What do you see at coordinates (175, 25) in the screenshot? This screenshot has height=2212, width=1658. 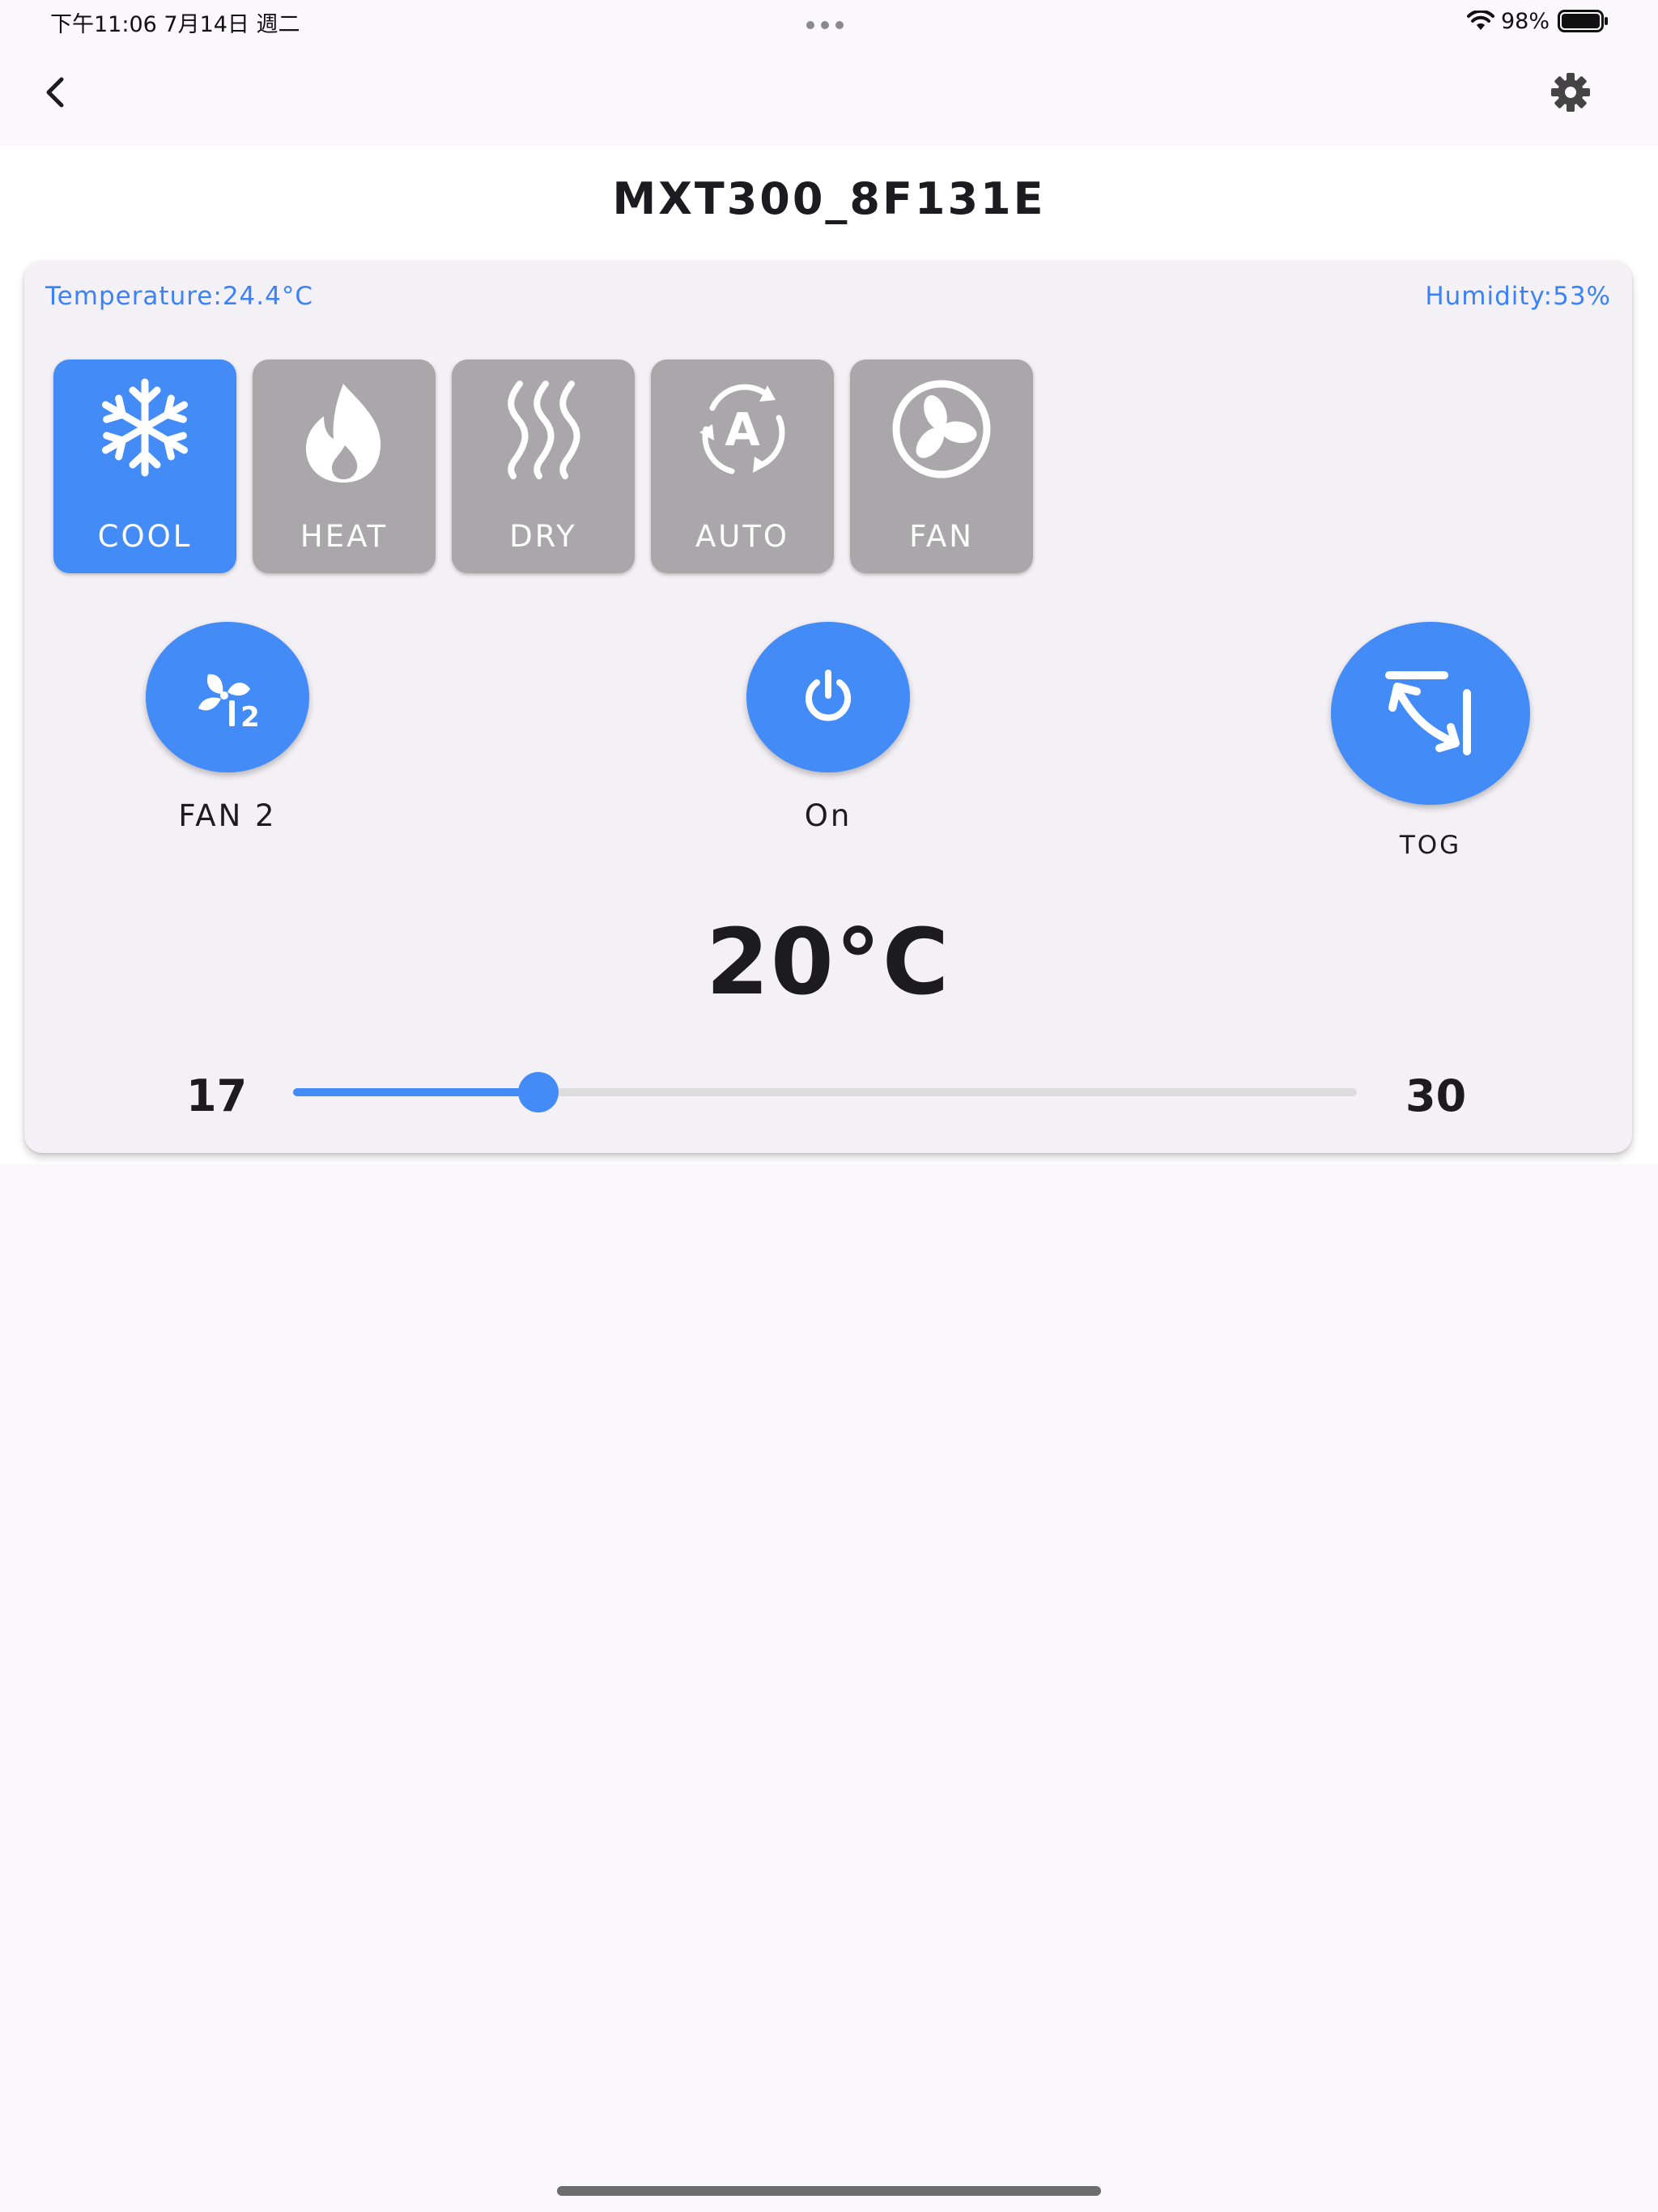 I see `status-time: 下午11:06 7月14日 週二` at bounding box center [175, 25].